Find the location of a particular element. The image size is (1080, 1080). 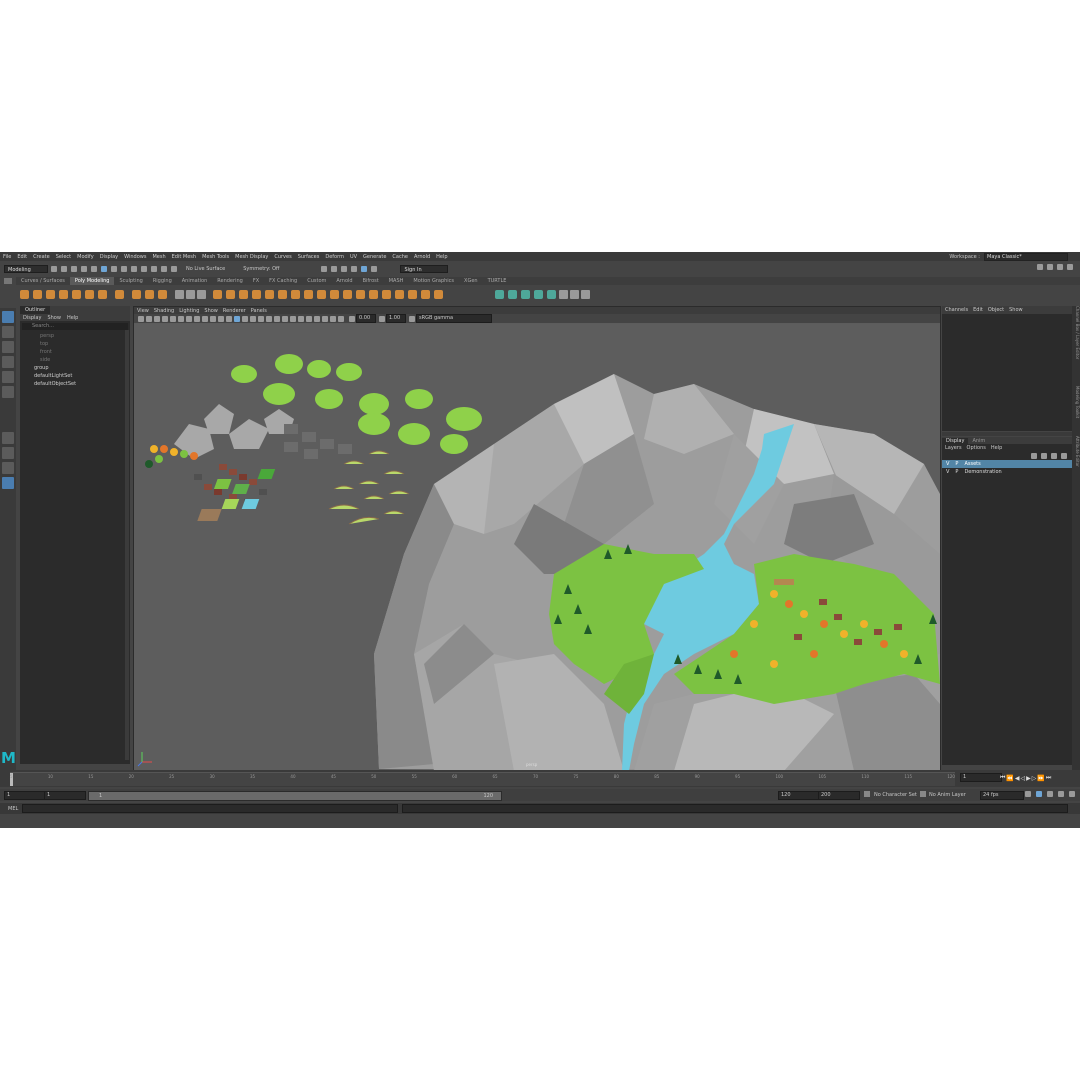

bookmark-icon is located at coordinates (165, 318).